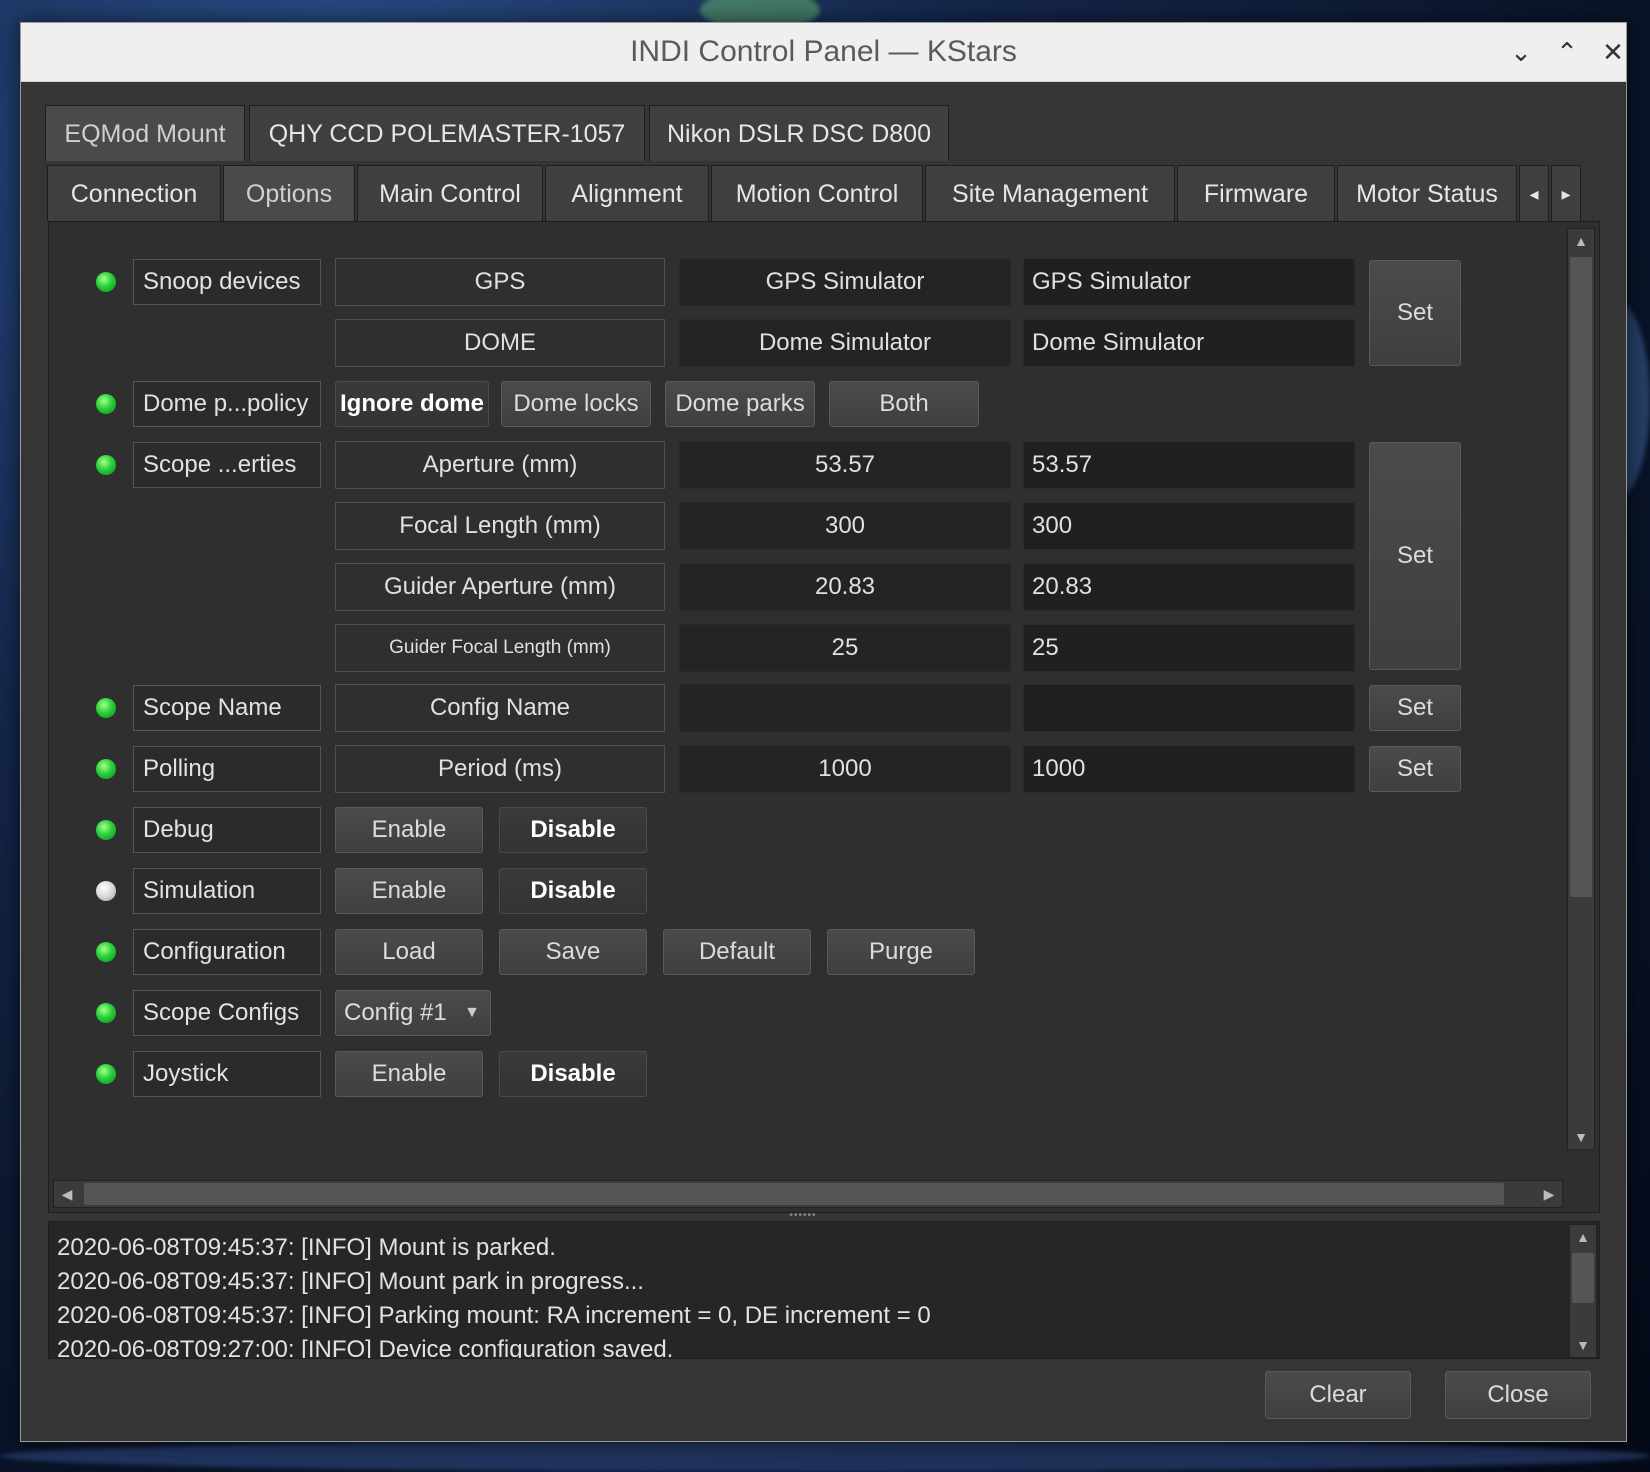  I want to click on dome-both-button: Both, so click(904, 404).